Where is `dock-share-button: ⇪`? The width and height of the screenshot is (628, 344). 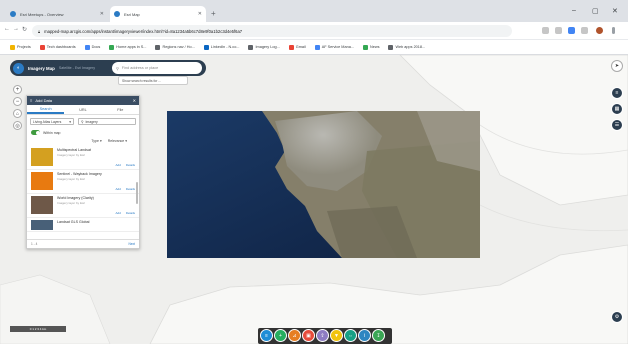 dock-share-button: ⇪ is located at coordinates (322, 335).